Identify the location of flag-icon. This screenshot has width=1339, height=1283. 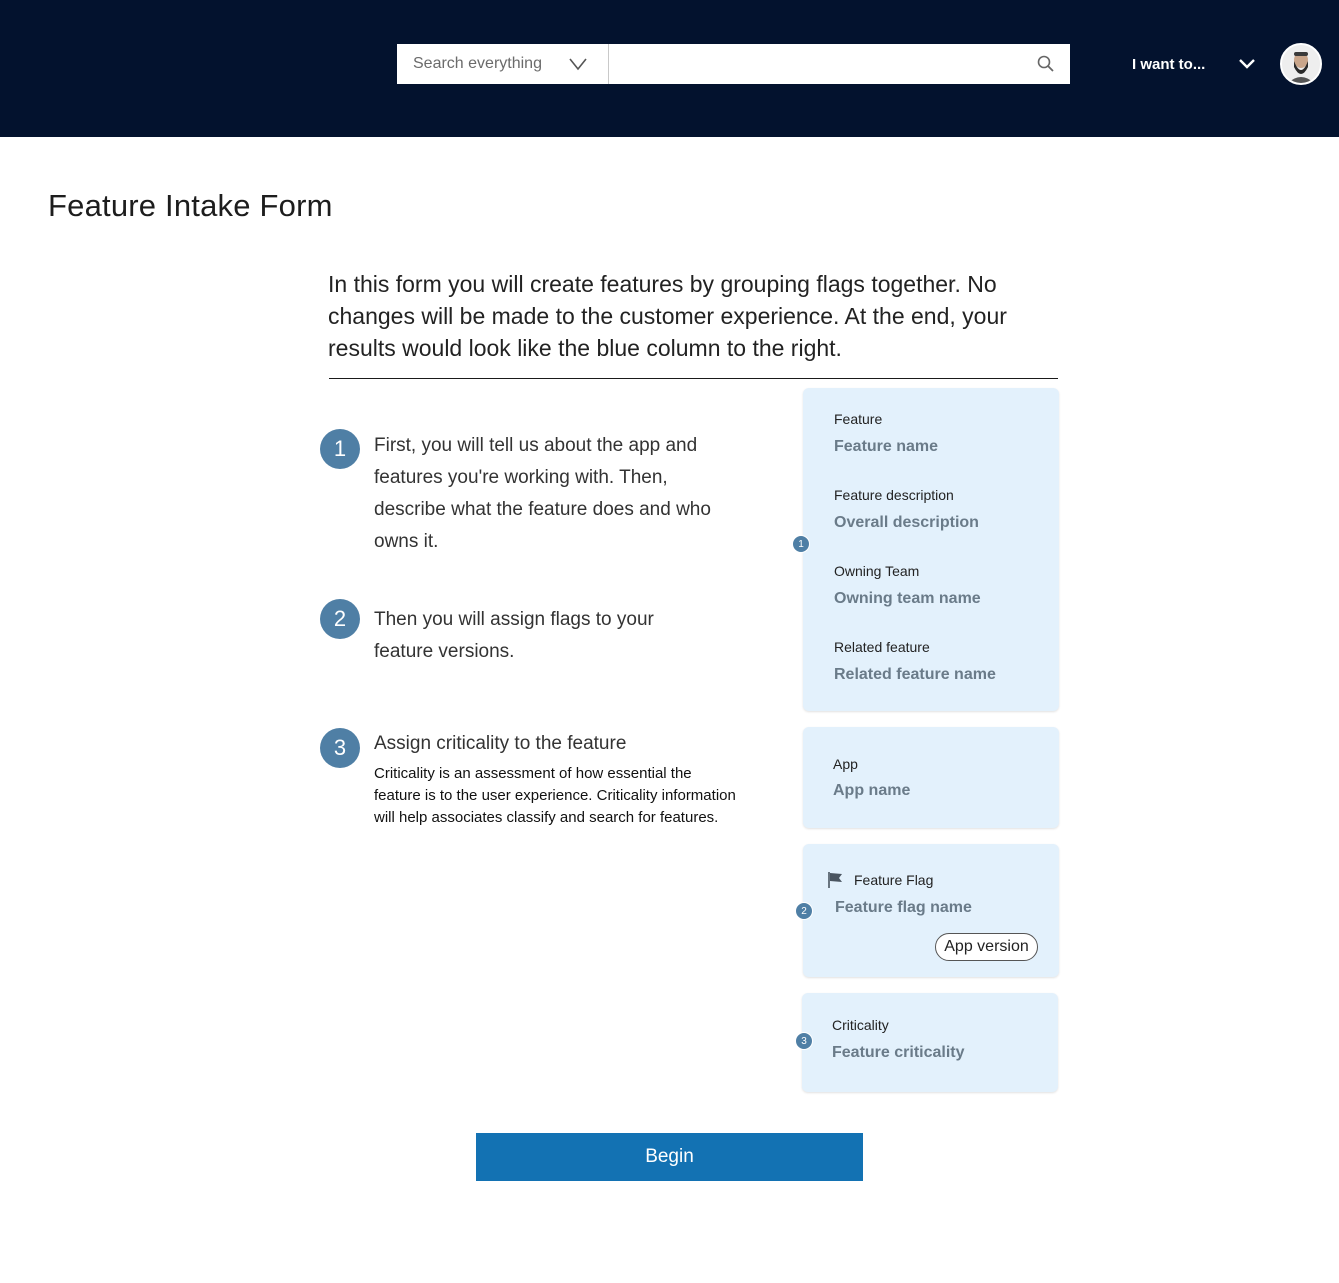
(835, 880).